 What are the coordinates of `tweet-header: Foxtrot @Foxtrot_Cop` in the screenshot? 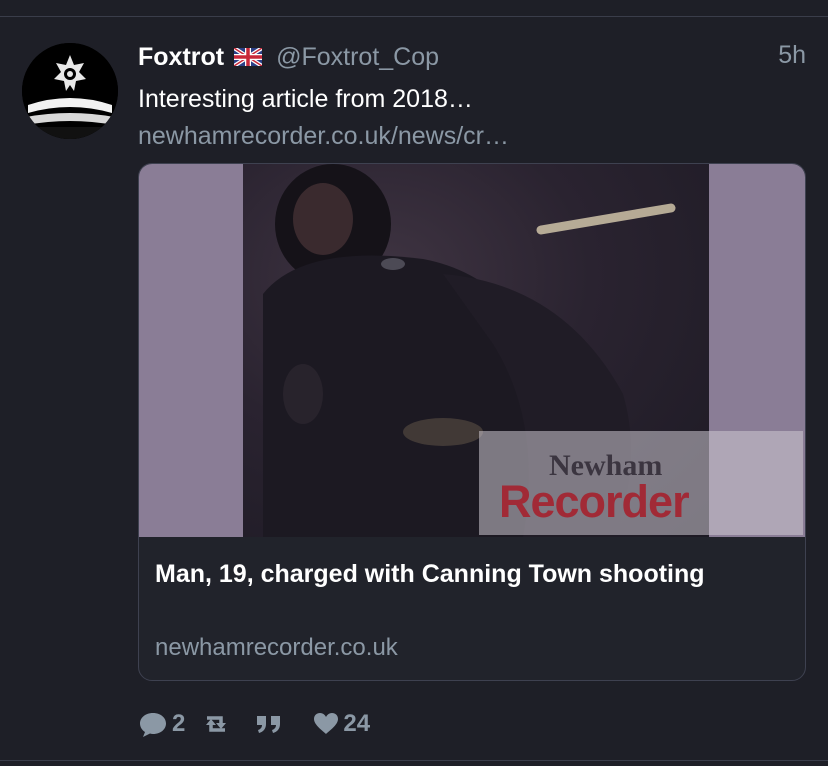 It's located at (288, 57).